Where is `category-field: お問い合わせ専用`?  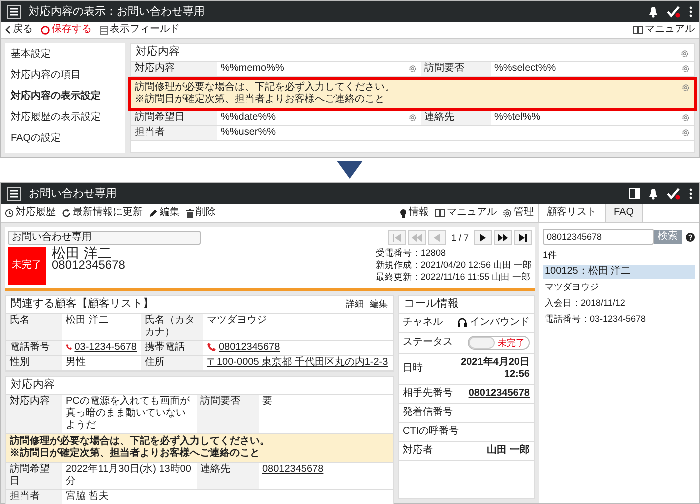 category-field: お問い合わせ専用 is located at coordinates (104, 237).